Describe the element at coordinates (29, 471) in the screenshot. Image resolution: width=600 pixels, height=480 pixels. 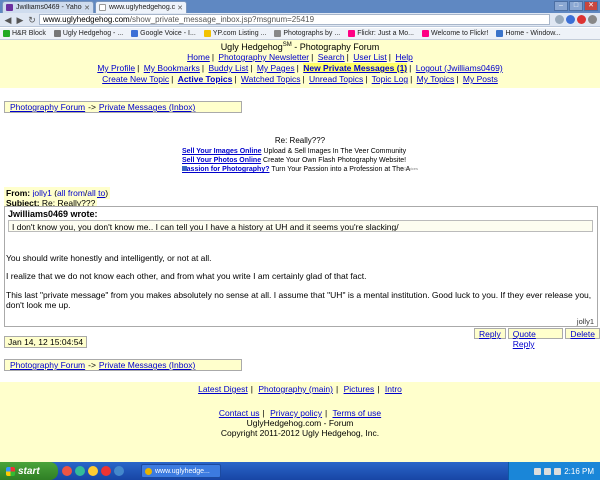
I see `start-button: start` at that location.